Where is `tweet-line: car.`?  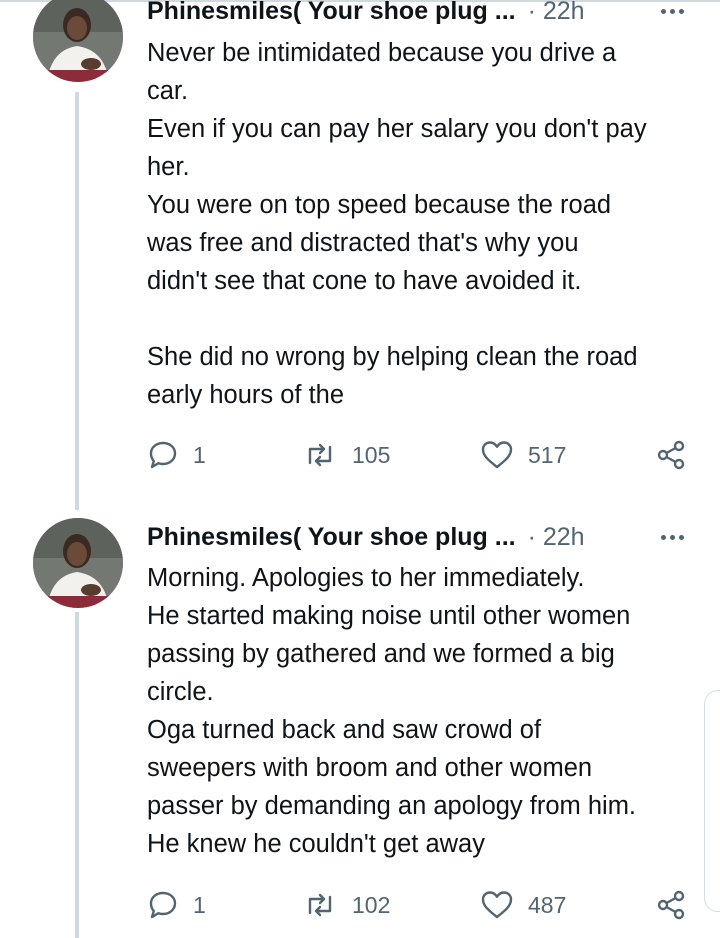 tweet-line: car. is located at coordinates (168, 91).